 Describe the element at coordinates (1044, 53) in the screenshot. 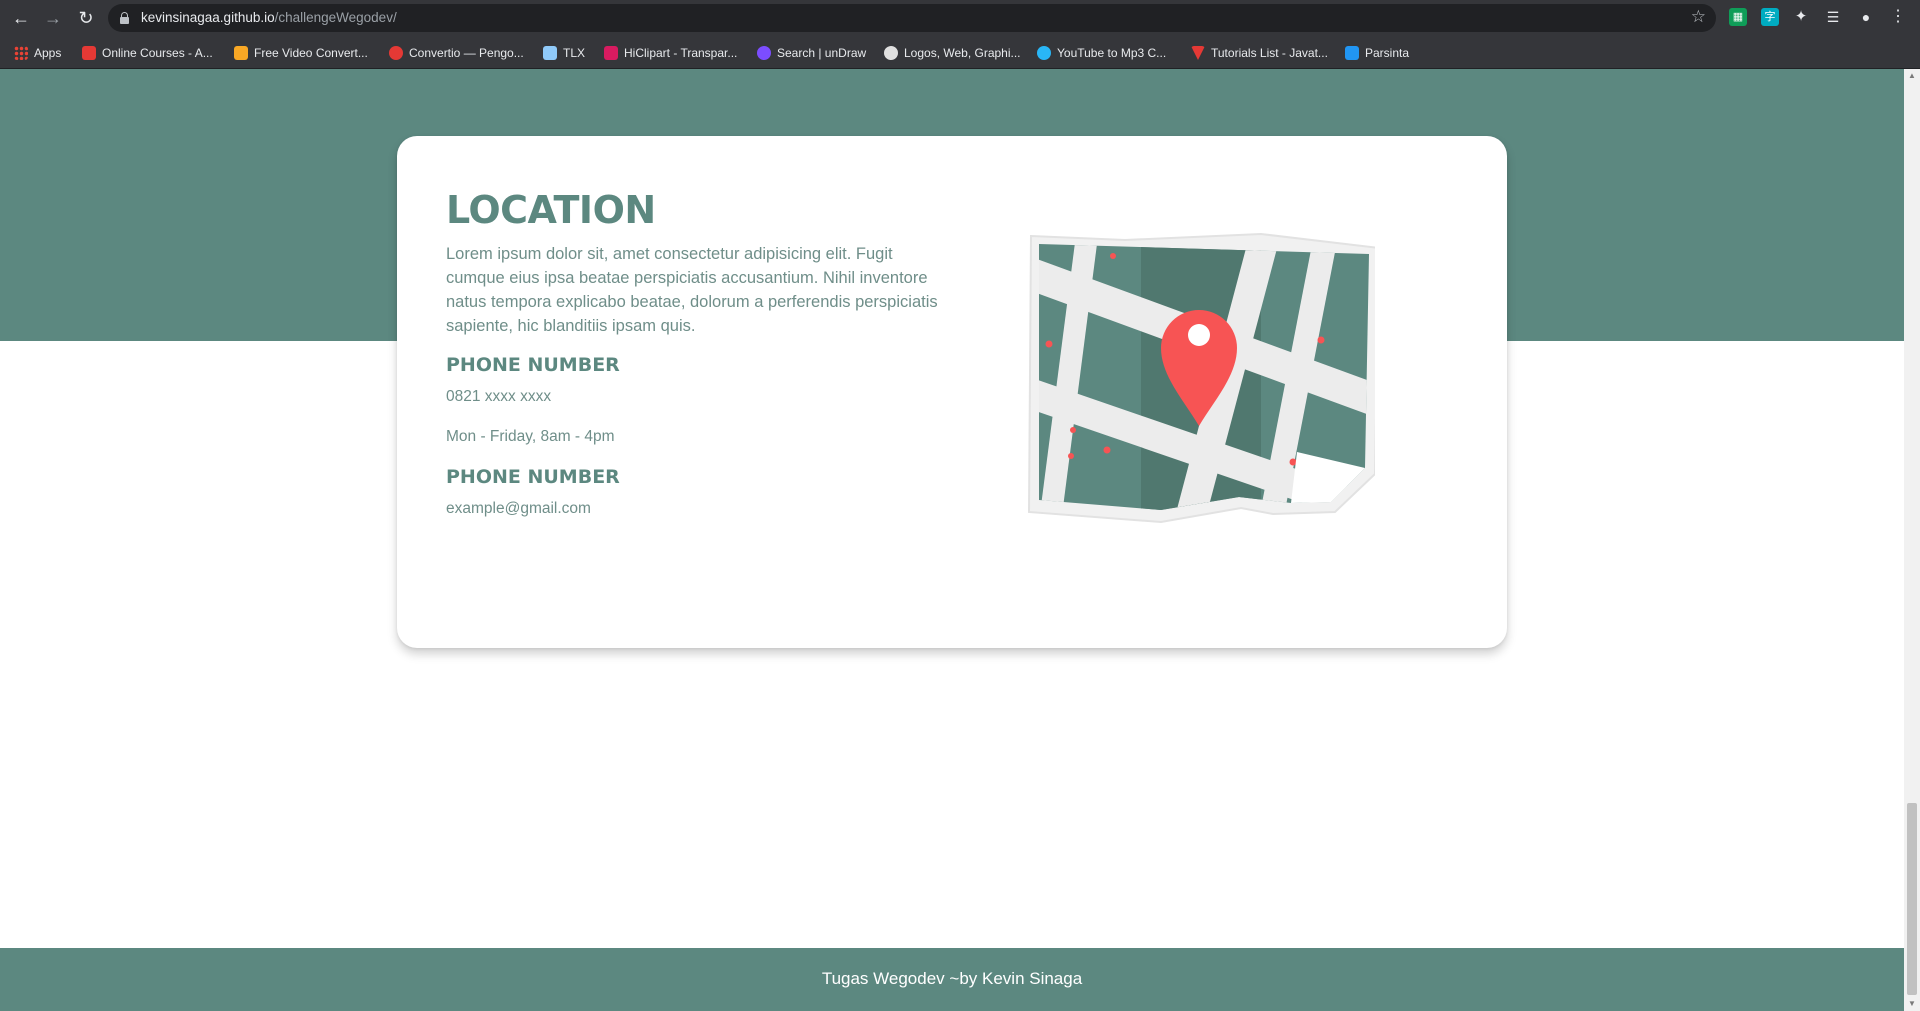

I see `youtube-mp3-favicon-icon` at that location.